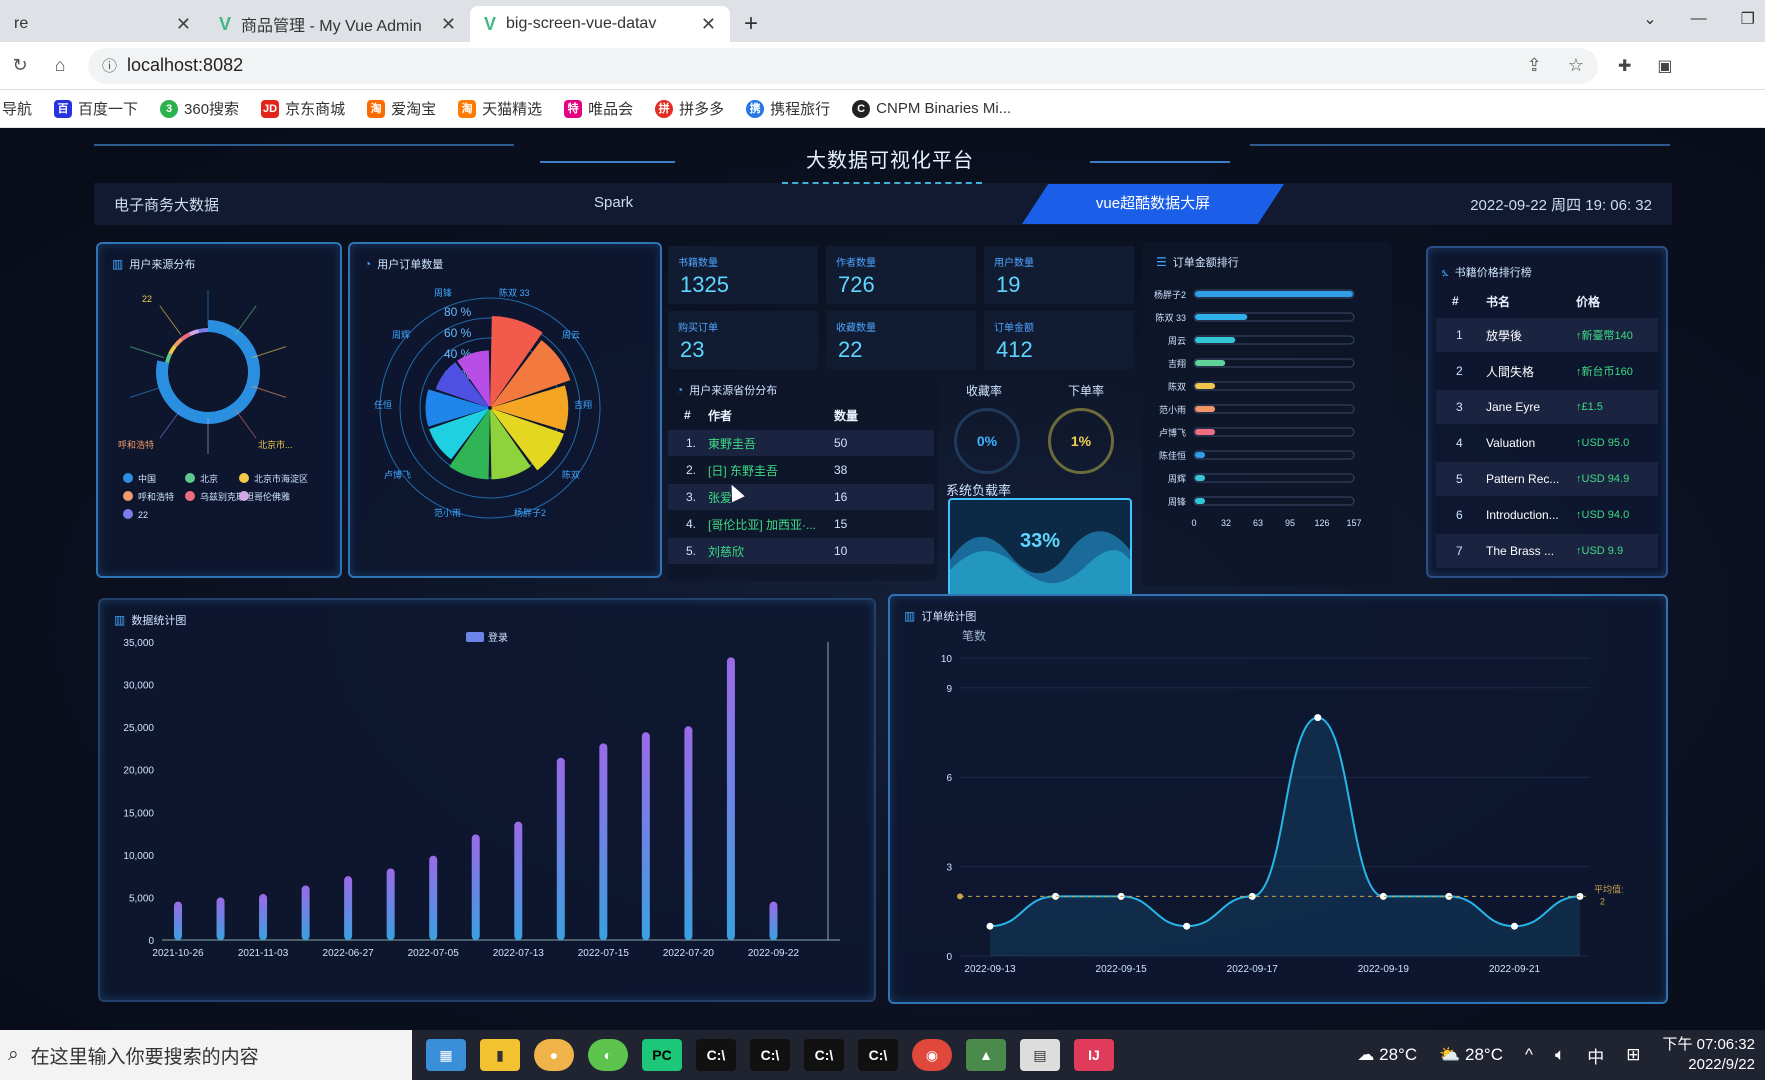  Describe the element at coordinates (1177, 501) in the screenshot. I see `category-label: 周锋` at that location.